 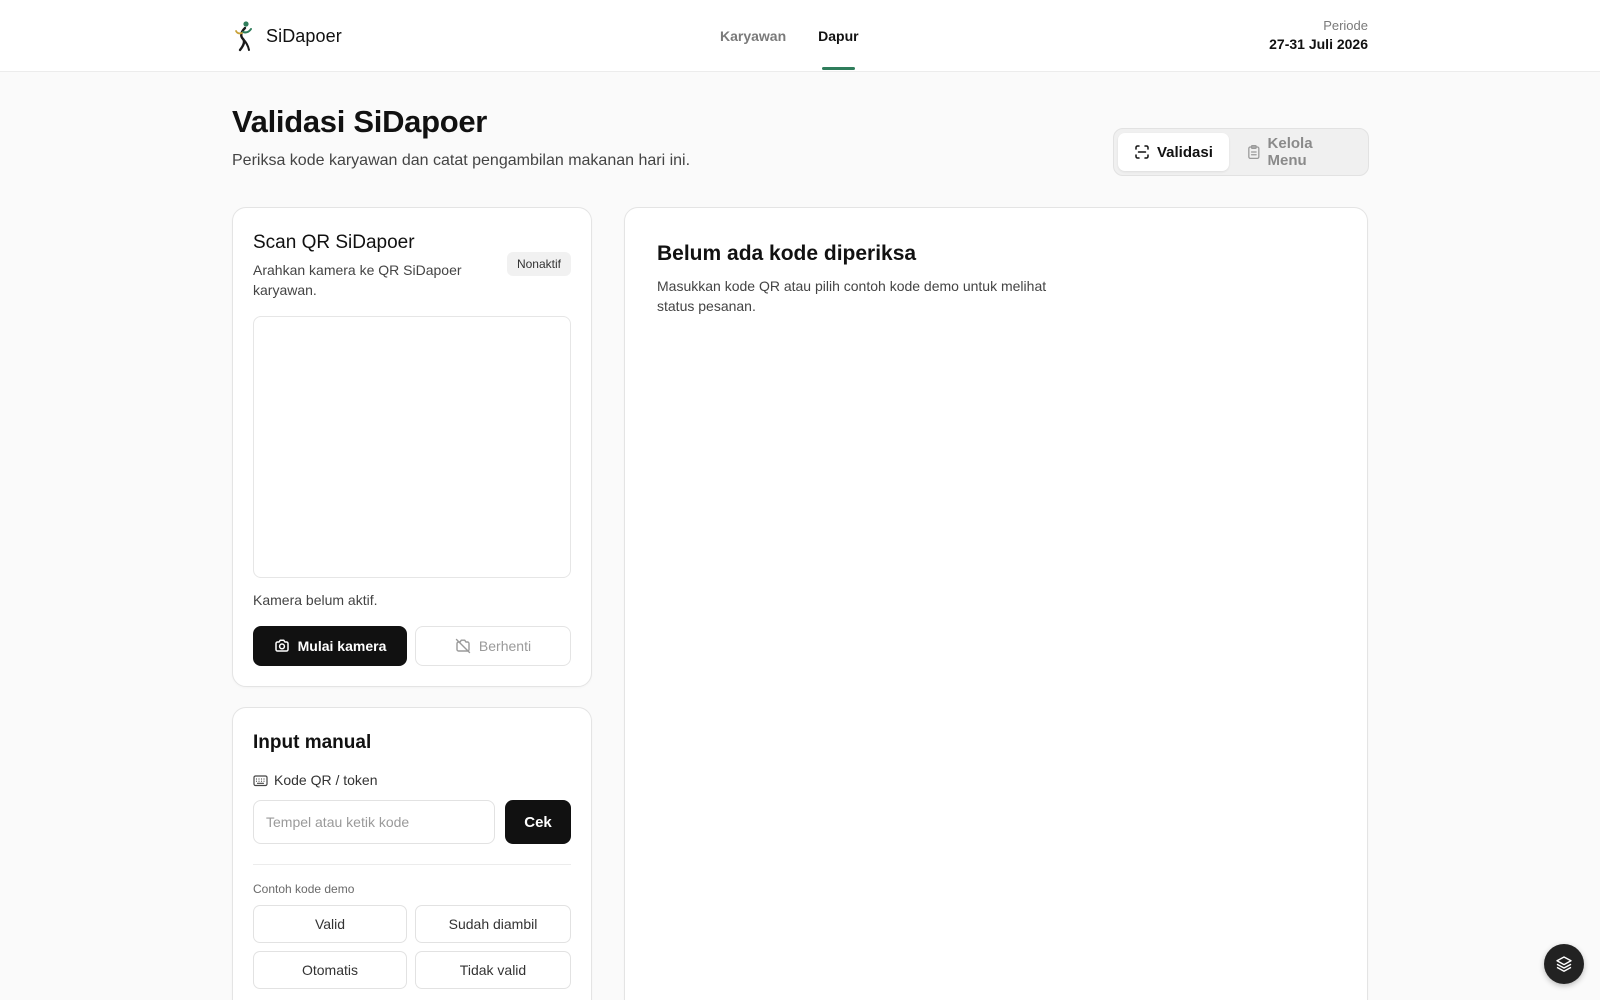 What do you see at coordinates (304, 889) in the screenshot?
I see `demo-codes-label: Contoh kode demo` at bounding box center [304, 889].